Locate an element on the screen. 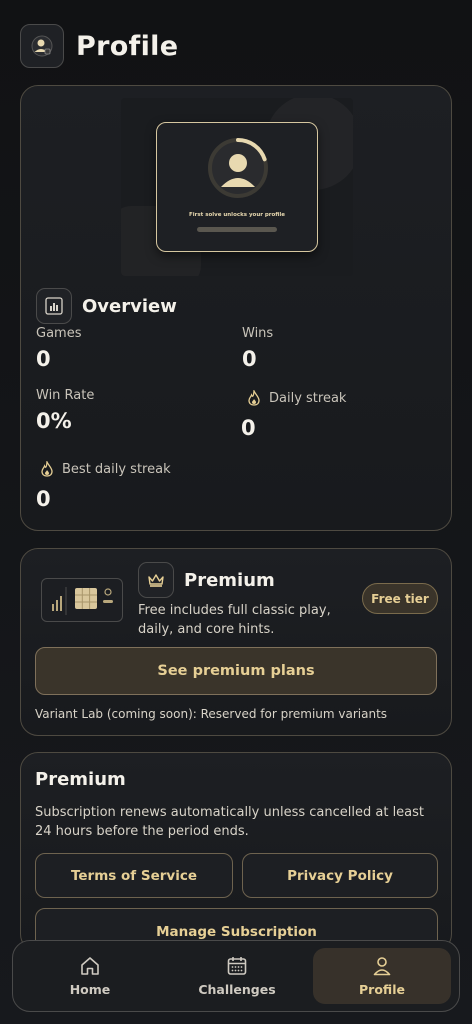 This screenshot has width=472, height=1024. terms-of-service-button: Terms of Service is located at coordinates (134, 875).